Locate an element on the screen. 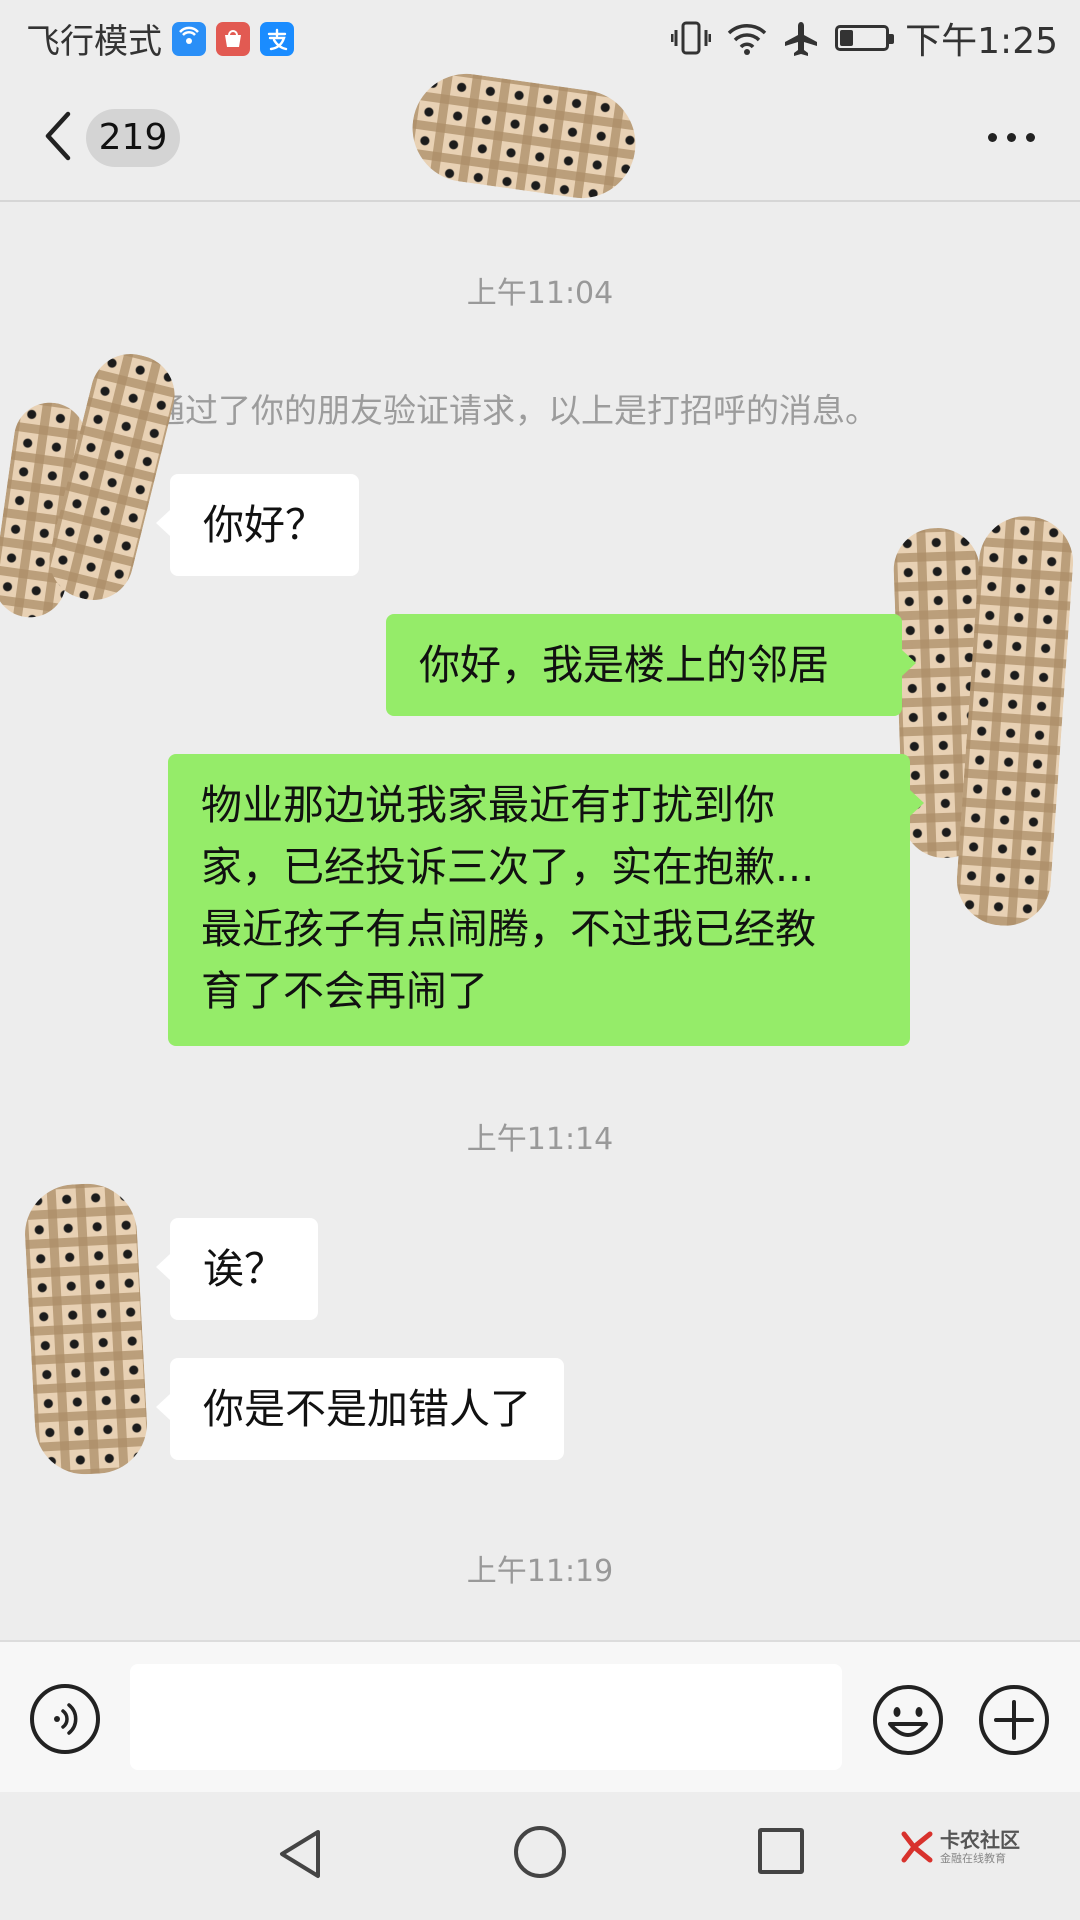  system-message: 通过了你的朋友验证请求，以上是打招呼的消息。 is located at coordinates (515, 410).